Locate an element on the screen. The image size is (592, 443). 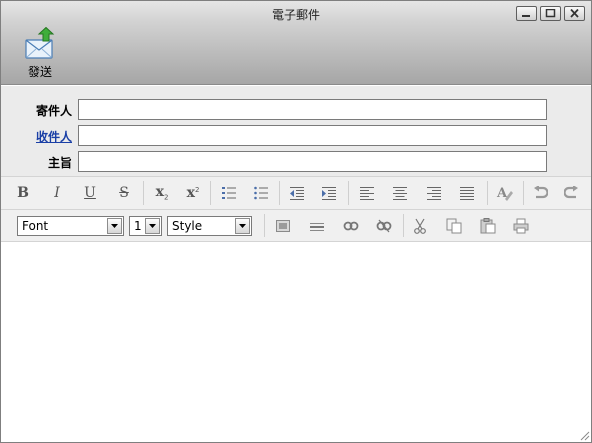
strikethrough-icon: S is located at coordinates (124, 193).